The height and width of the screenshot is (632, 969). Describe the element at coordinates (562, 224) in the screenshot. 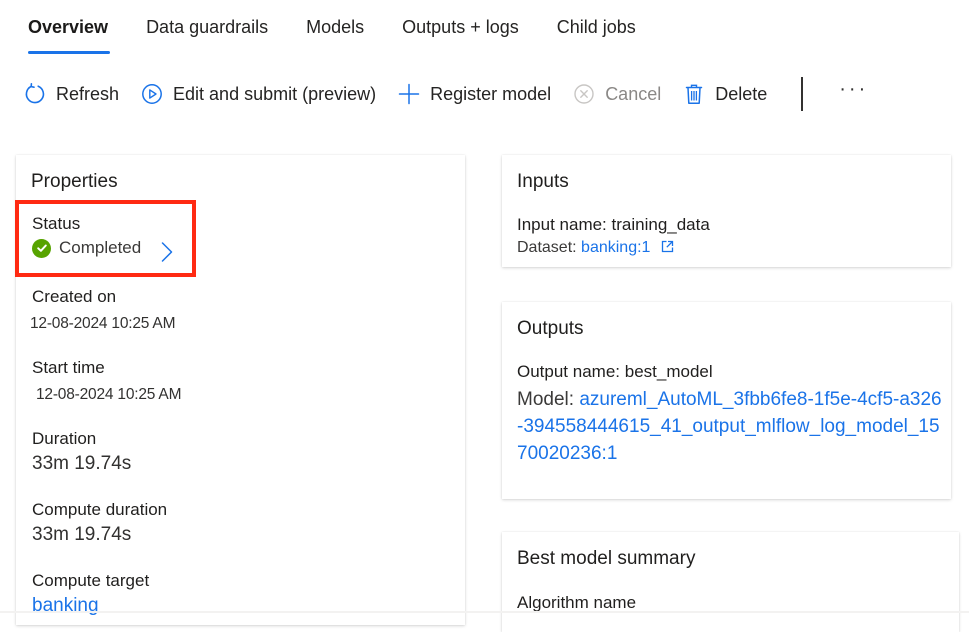

I see `input-name-label: Input name:` at that location.